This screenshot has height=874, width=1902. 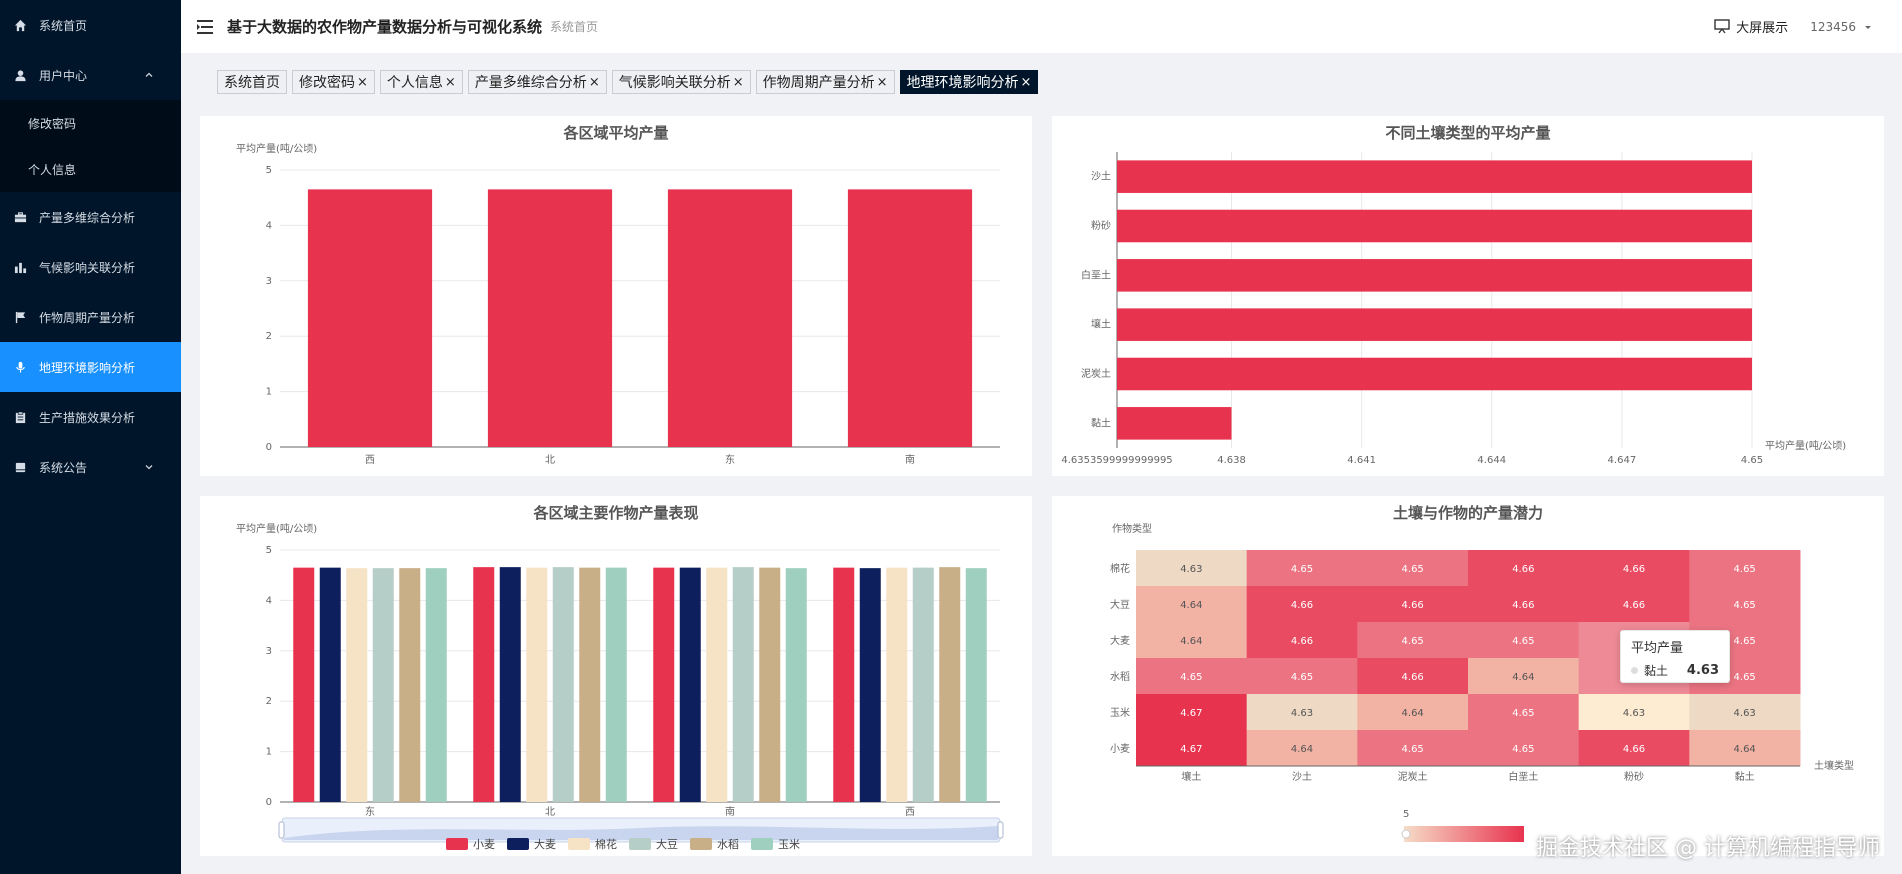 I want to click on sidebar-item-user-center: 用户中心, so click(x=90, y=75).